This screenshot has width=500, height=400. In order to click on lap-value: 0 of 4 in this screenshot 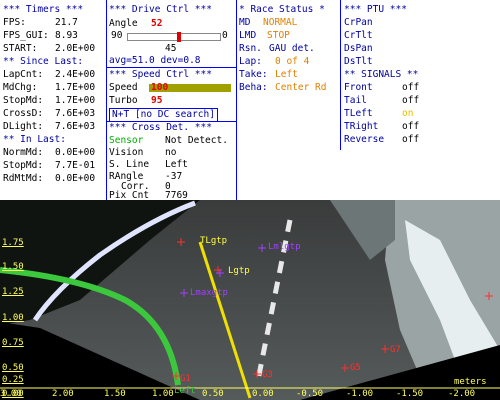, I will do `click(292, 61)`.